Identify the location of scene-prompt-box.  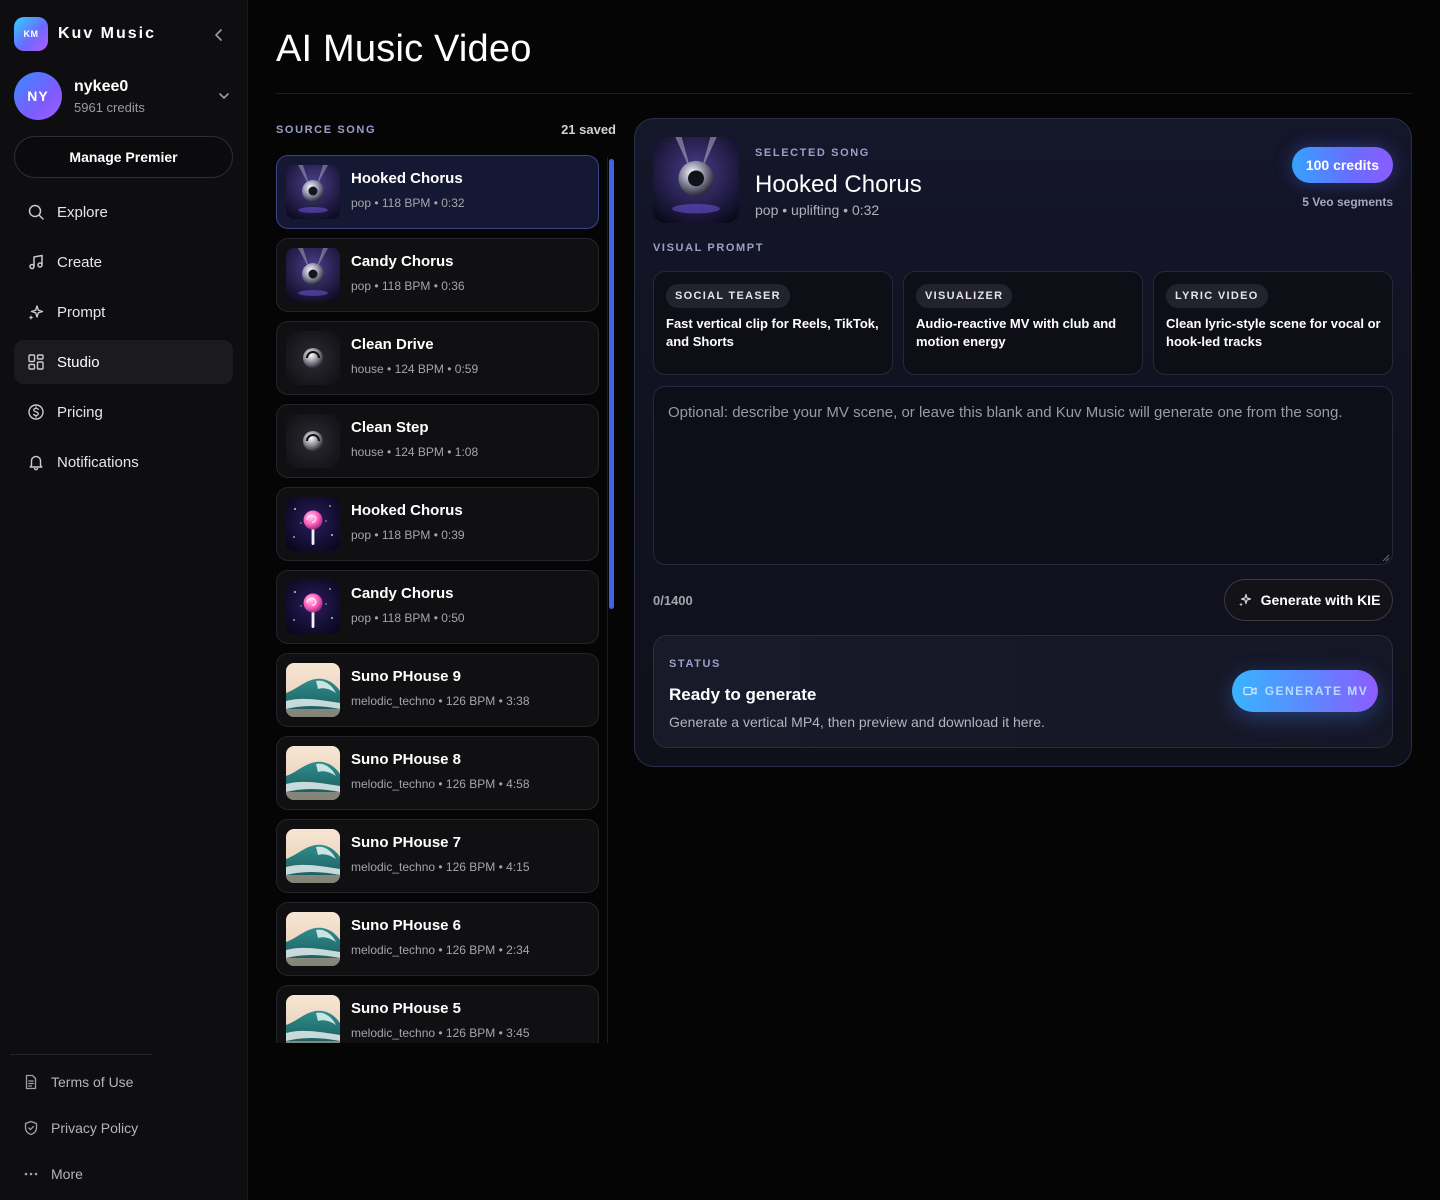
(1023, 475).